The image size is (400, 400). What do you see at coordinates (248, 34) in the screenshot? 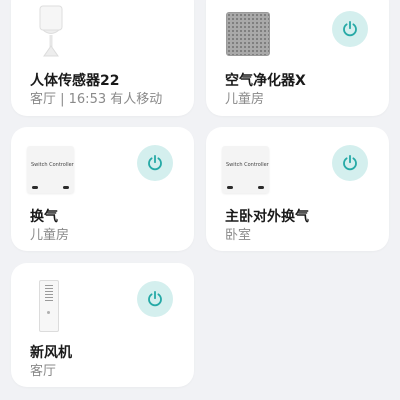
I see `air-purifier-icon` at bounding box center [248, 34].